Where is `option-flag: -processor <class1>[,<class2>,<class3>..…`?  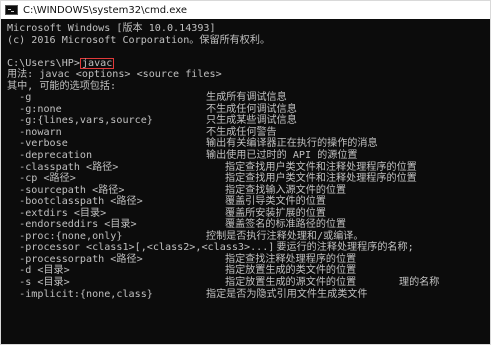
option-flag: -processor <class1>[,<class2>,<class3>..… is located at coordinates (141, 248).